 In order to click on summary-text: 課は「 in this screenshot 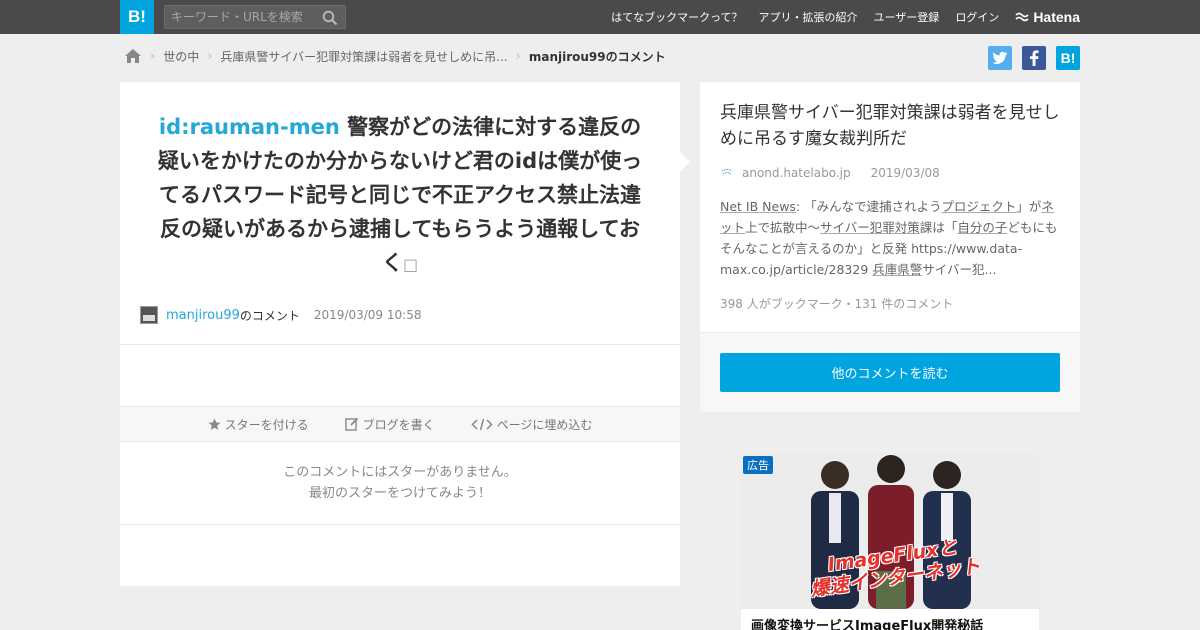, I will do `click(938, 227)`.